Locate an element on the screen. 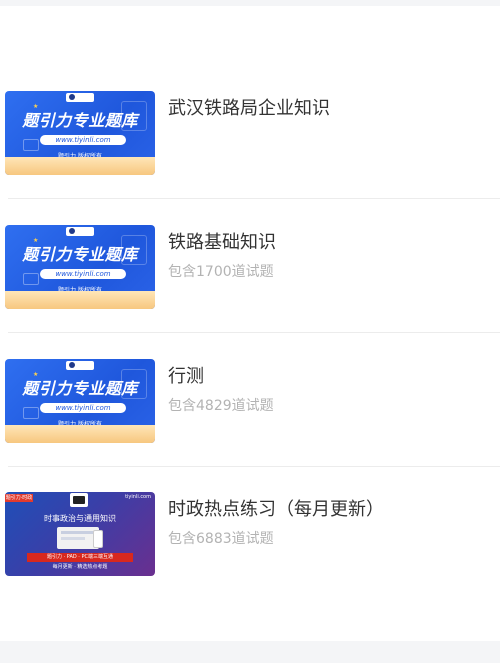  item-question-count: 包含1700道试题 is located at coordinates (221, 272).